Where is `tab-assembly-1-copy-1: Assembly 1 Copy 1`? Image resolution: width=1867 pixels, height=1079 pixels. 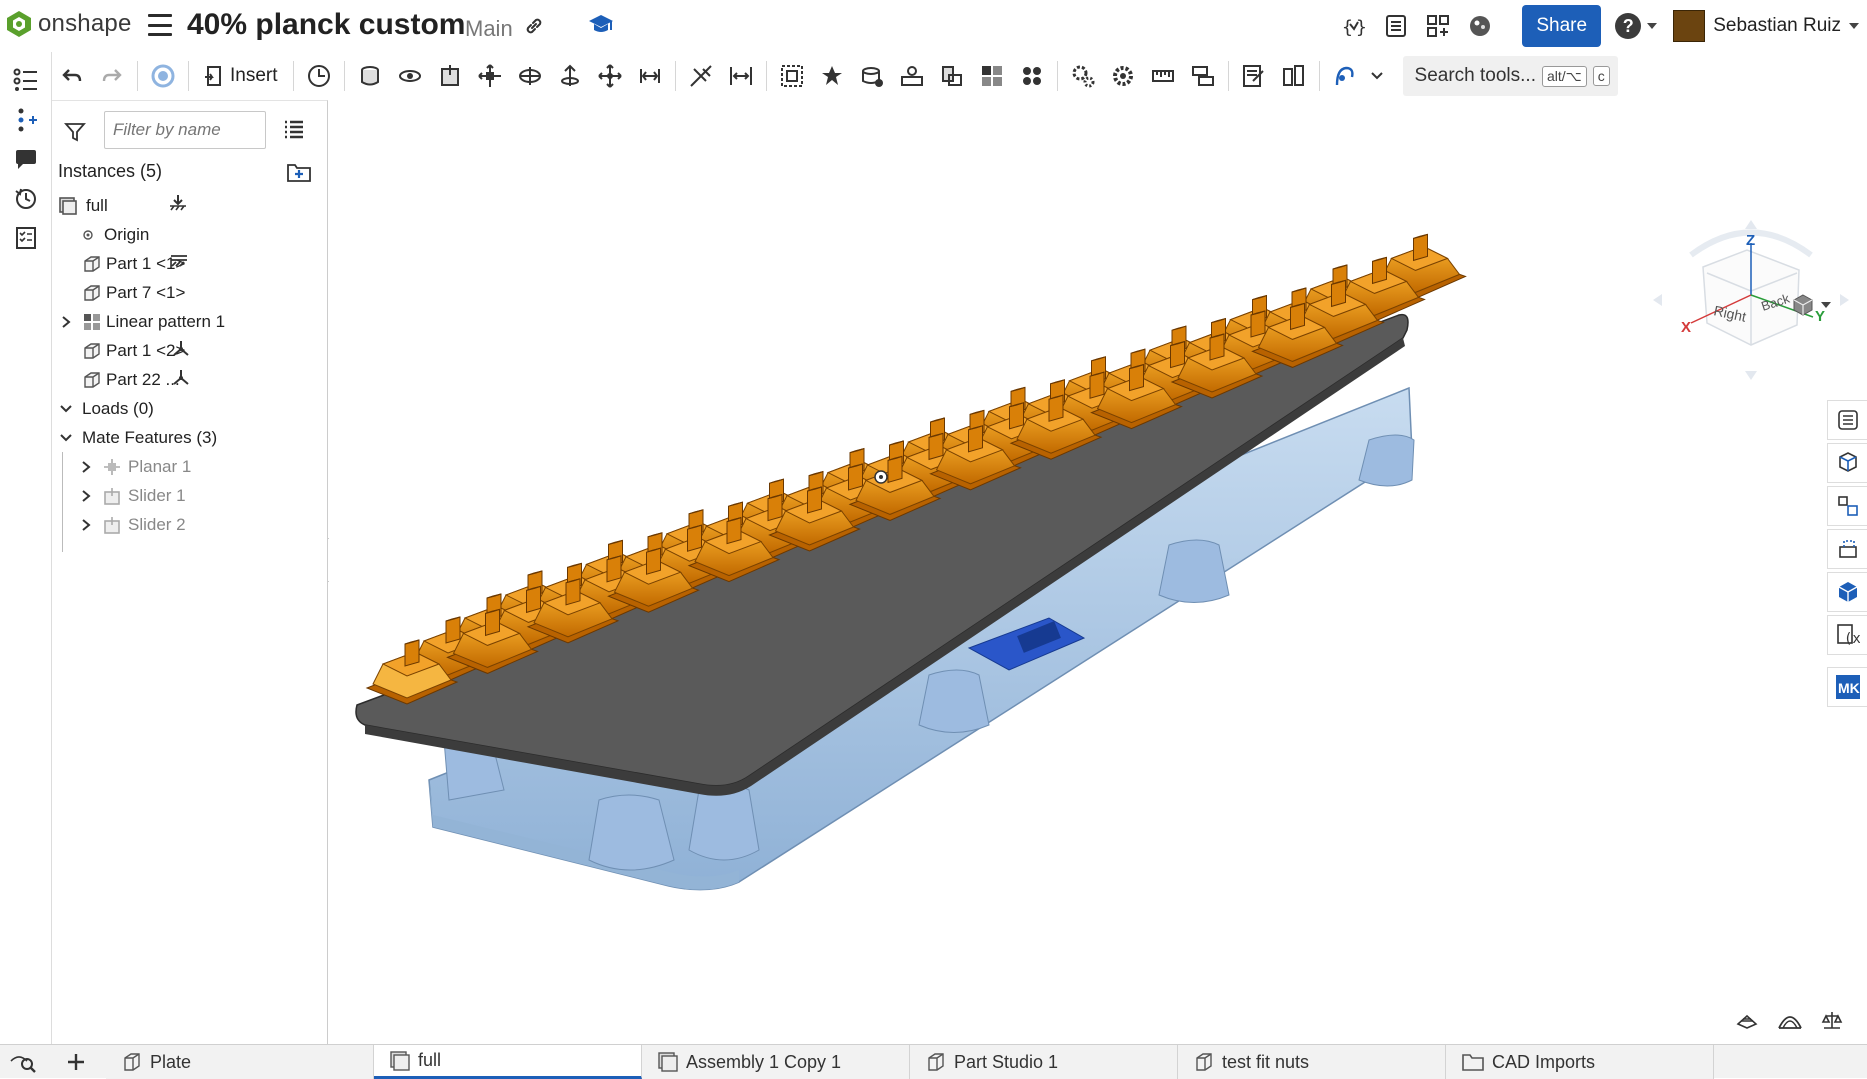 tab-assembly-1-copy-1: Assembly 1 Copy 1 is located at coordinates (776, 1062).